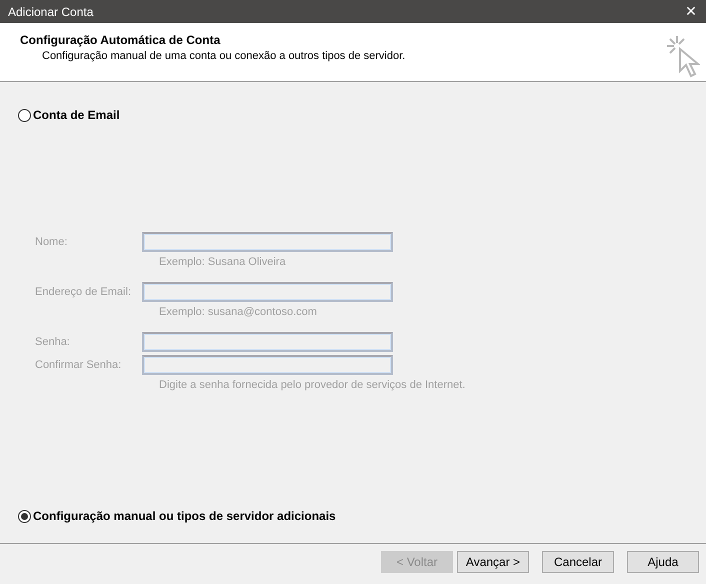 Image resolution: width=706 pixels, height=584 pixels. Describe the element at coordinates (691, 11) in the screenshot. I see `close-button: ✕` at that location.